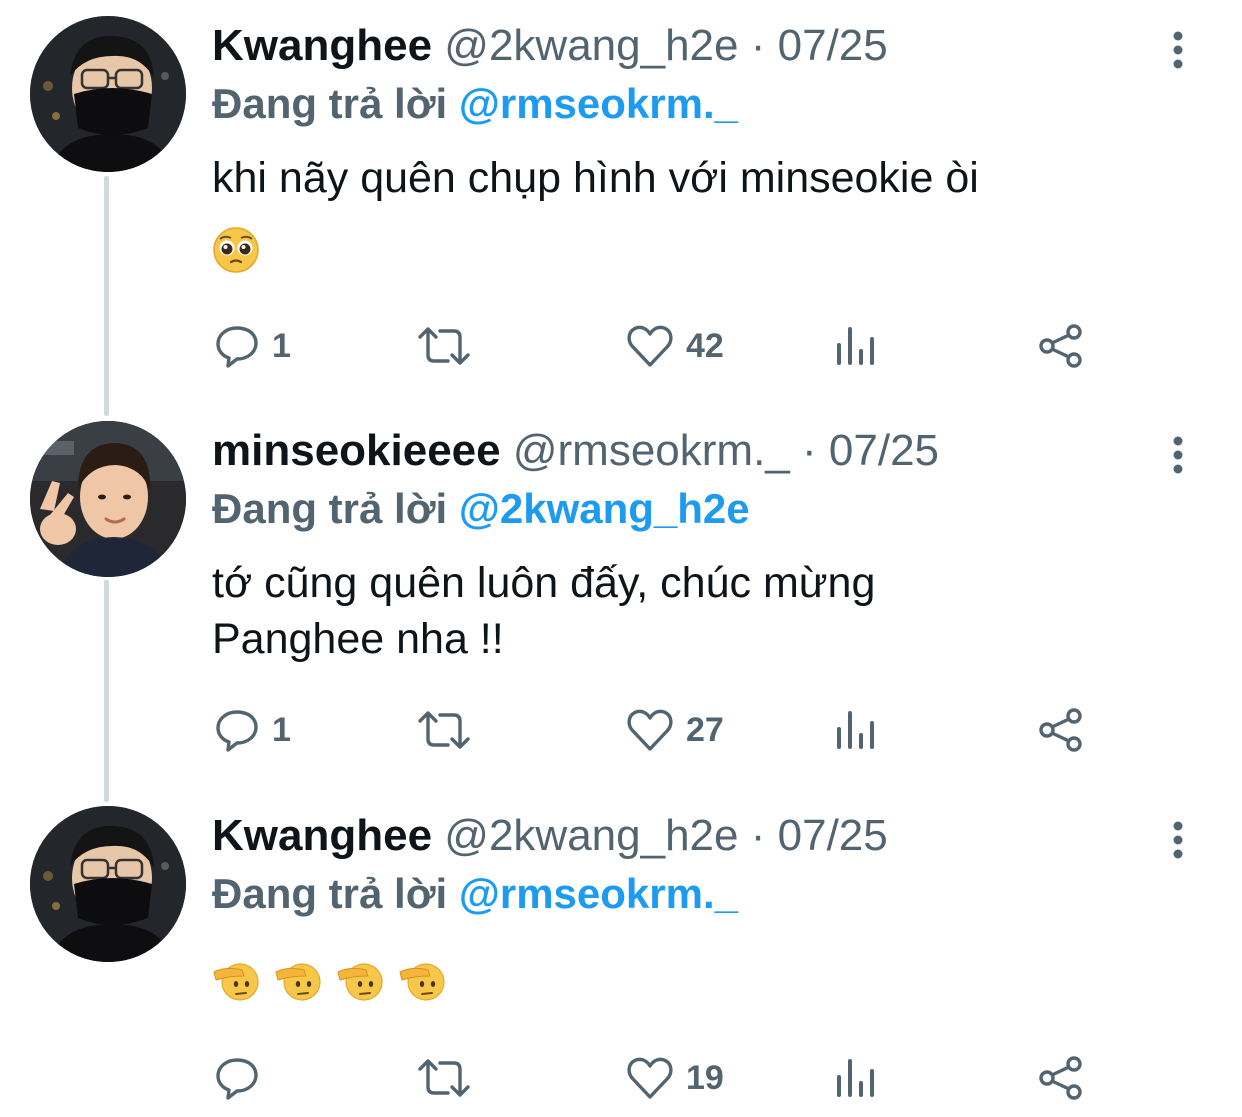  What do you see at coordinates (356, 450) in the screenshot?
I see `display-name: minseokieeee` at bounding box center [356, 450].